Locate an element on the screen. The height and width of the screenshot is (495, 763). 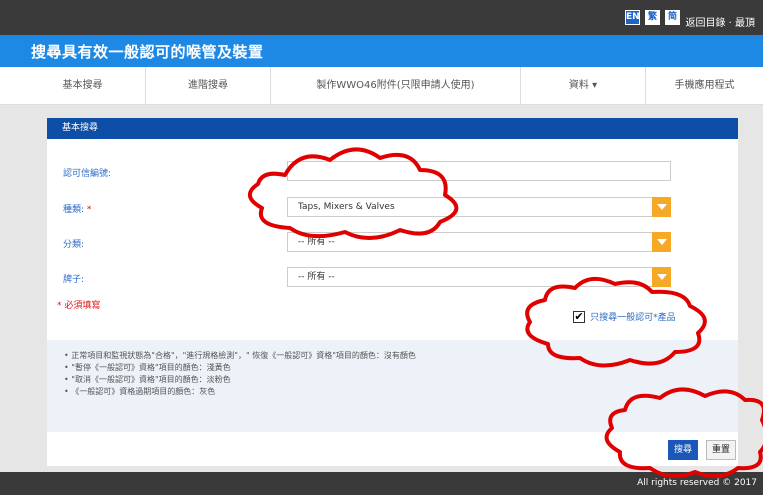
note-item: • 《一般認可》資格過期項目的顏色：灰色 is located at coordinates (140, 391).